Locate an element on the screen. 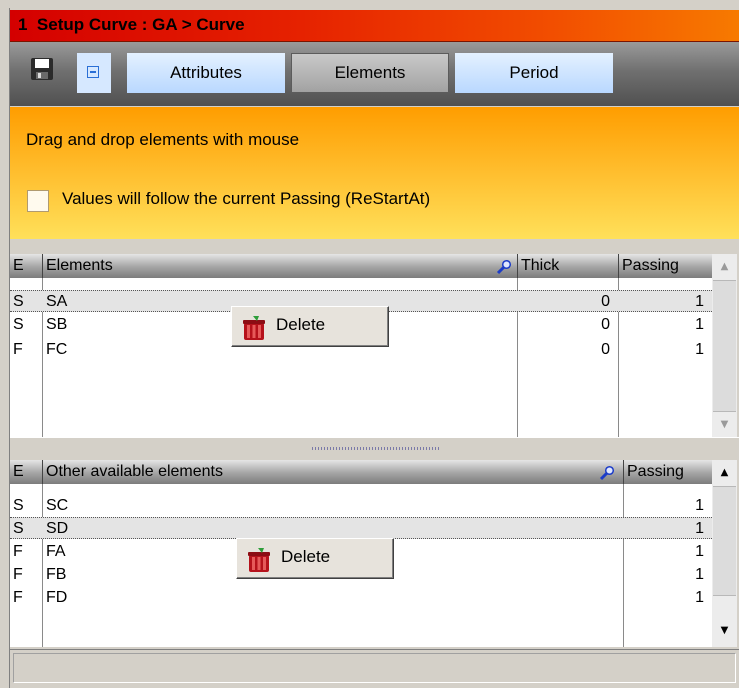 This screenshot has width=739, height=688. grid-splitter is located at coordinates (374, 449).